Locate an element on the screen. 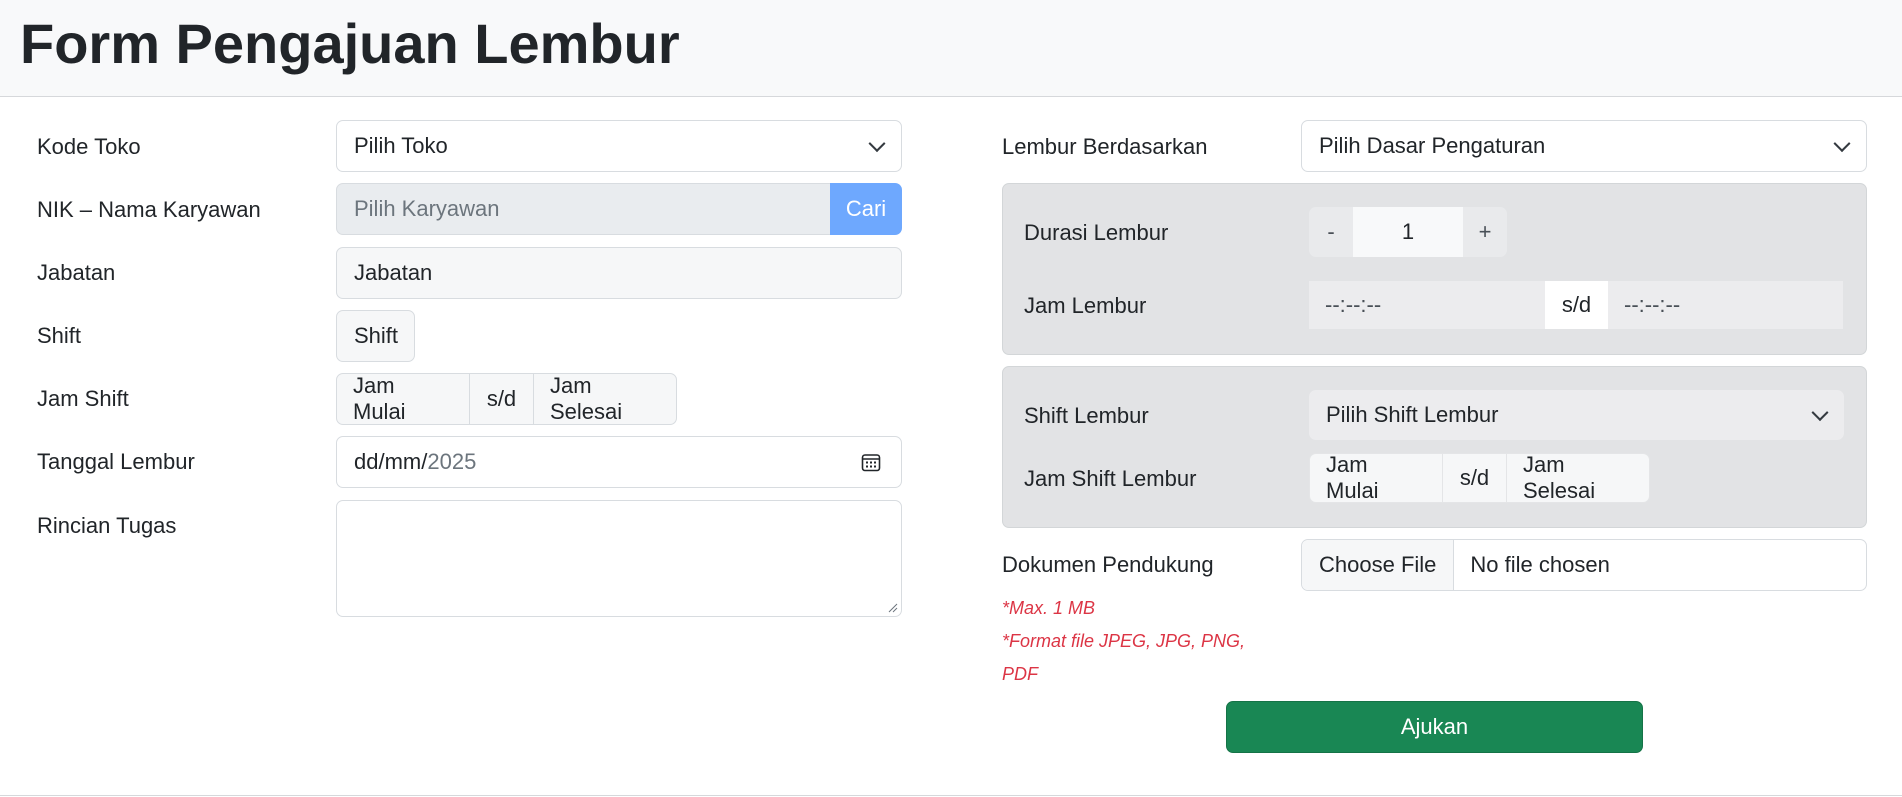 The image size is (1902, 797). calendar-icon is located at coordinates (871, 462).